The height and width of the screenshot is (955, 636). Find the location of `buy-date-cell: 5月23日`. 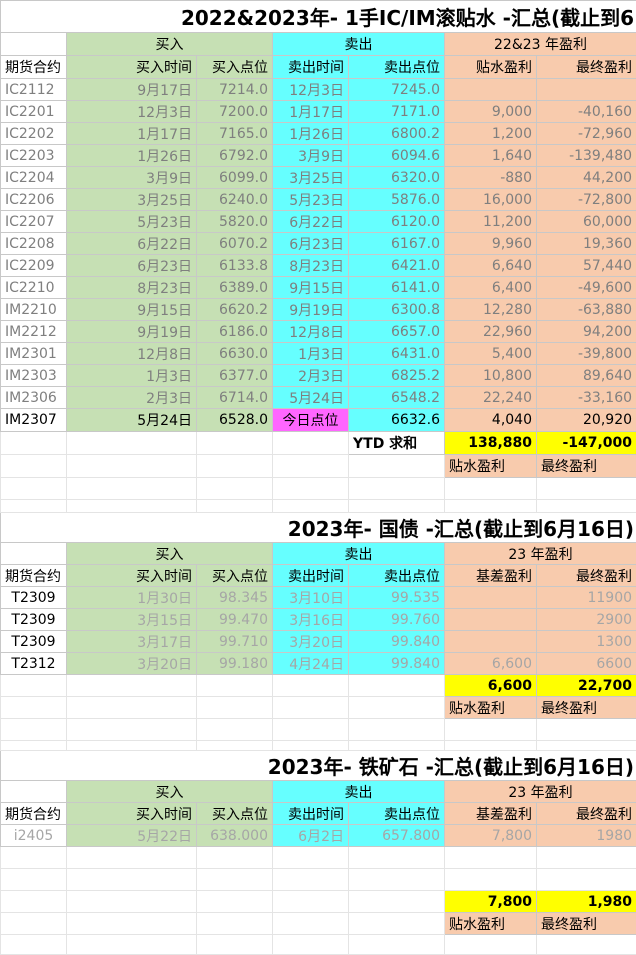

buy-date-cell: 5月23日 is located at coordinates (132, 222).